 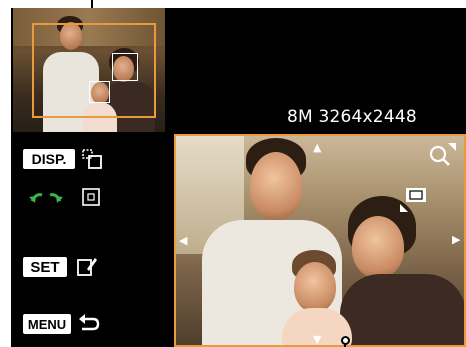 I want to click on return-arrow-icon, so click(x=89, y=322).